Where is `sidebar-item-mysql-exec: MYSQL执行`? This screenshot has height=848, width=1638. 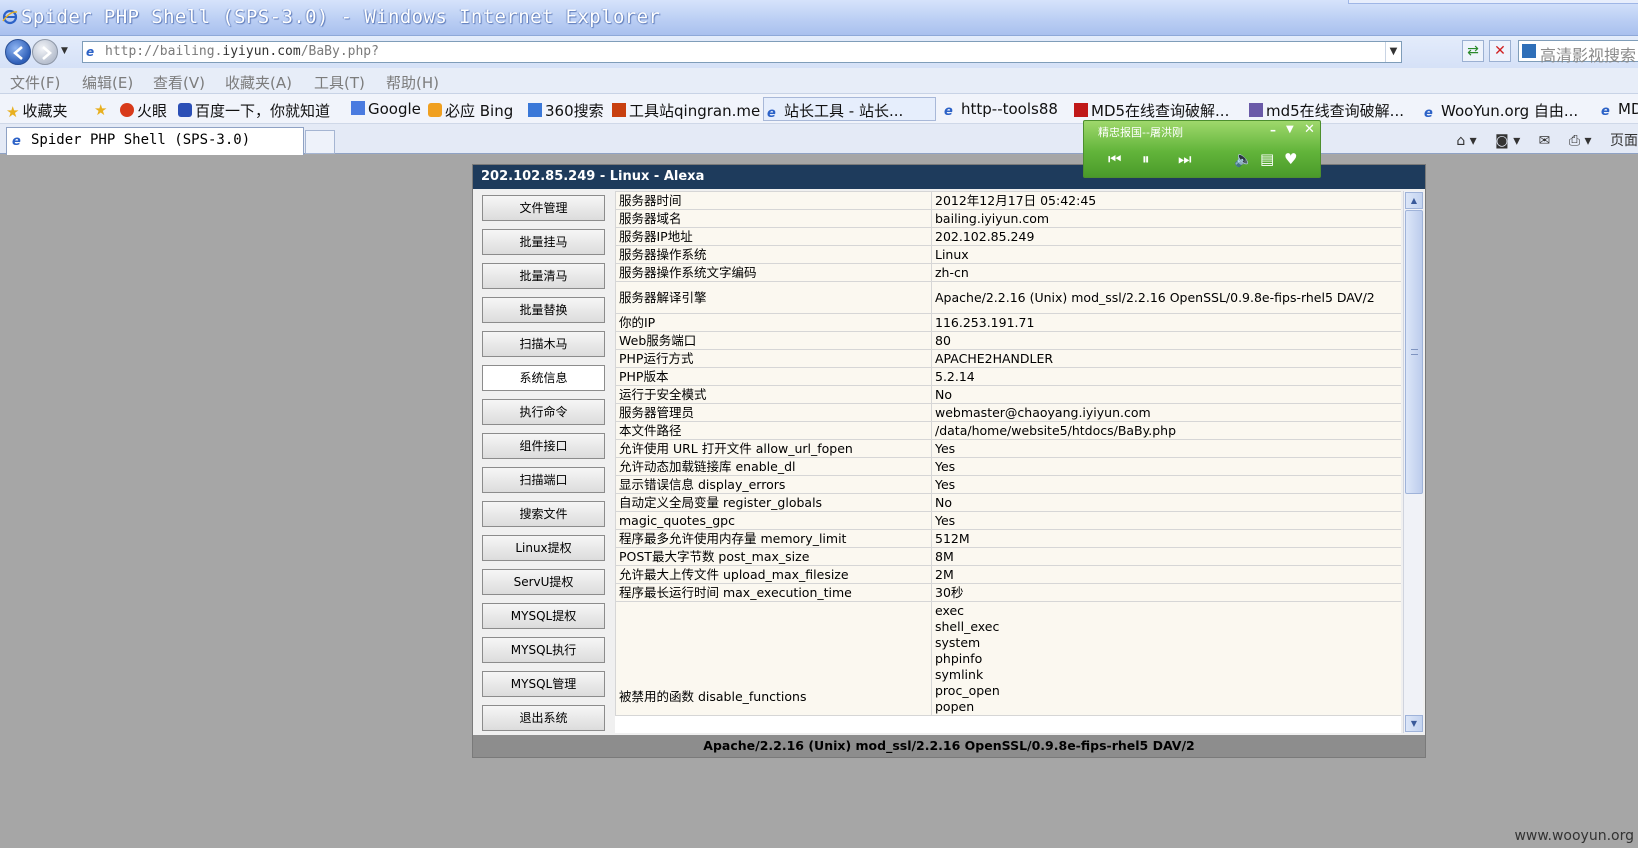
sidebar-item-mysql-exec: MYSQL执行 is located at coordinates (543, 650).